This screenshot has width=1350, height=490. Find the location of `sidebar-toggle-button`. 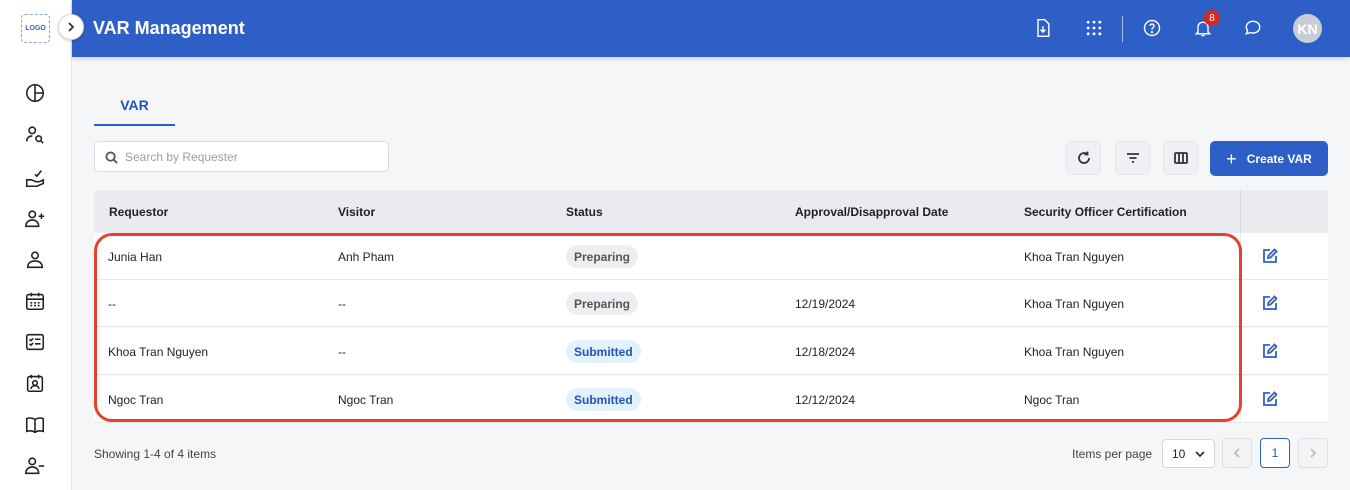

sidebar-toggle-button is located at coordinates (71, 27).